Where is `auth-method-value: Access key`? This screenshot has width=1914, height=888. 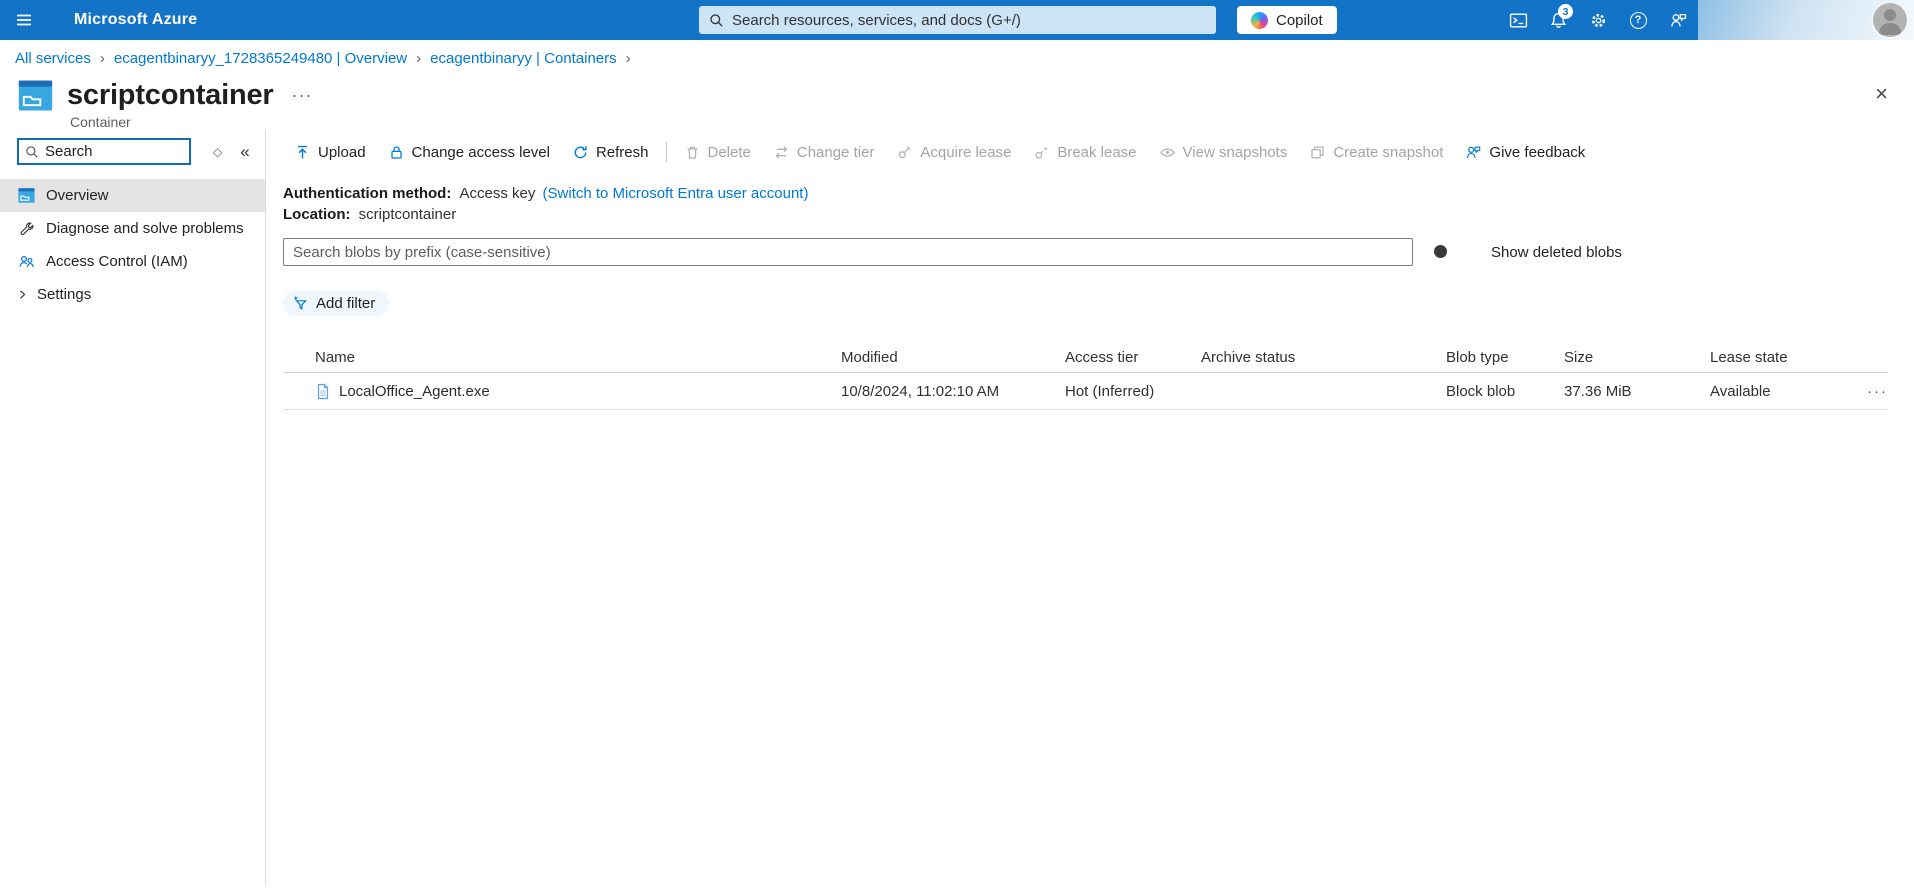
auth-method-value: Access key is located at coordinates (497, 193).